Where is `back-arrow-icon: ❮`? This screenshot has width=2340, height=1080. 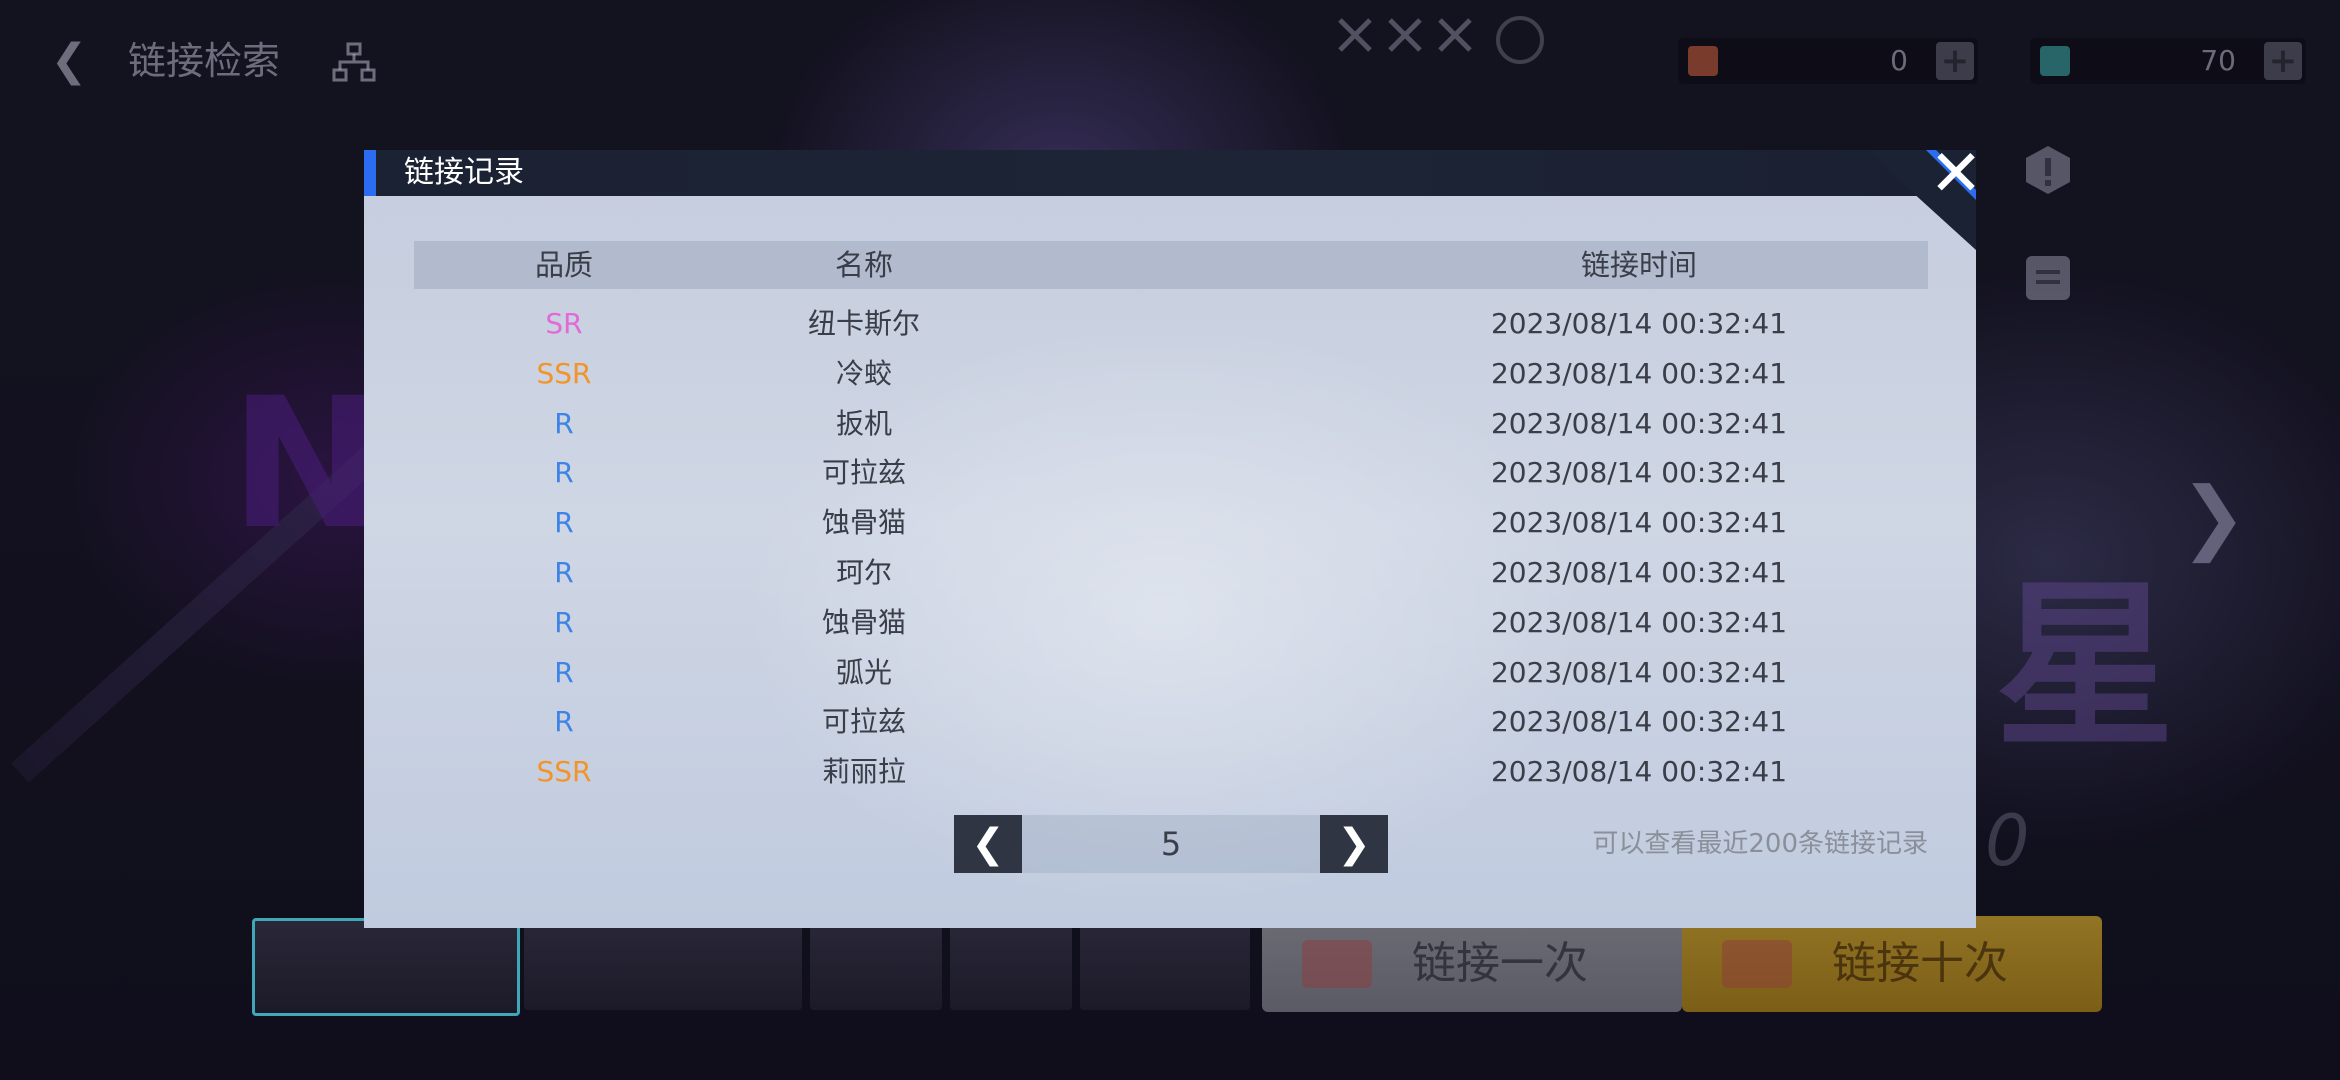
back-arrow-icon: ❮ is located at coordinates (69, 61).